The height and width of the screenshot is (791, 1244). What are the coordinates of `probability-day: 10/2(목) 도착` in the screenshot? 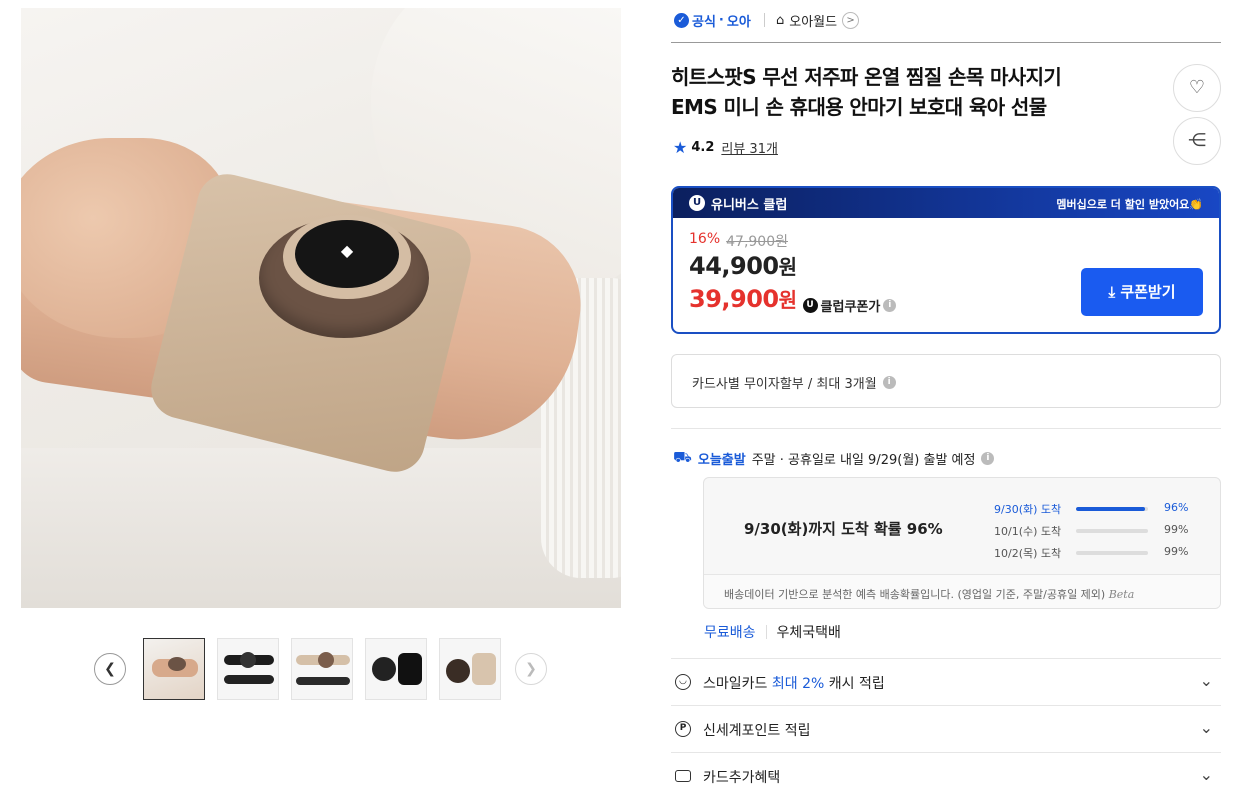 It's located at (1028, 553).